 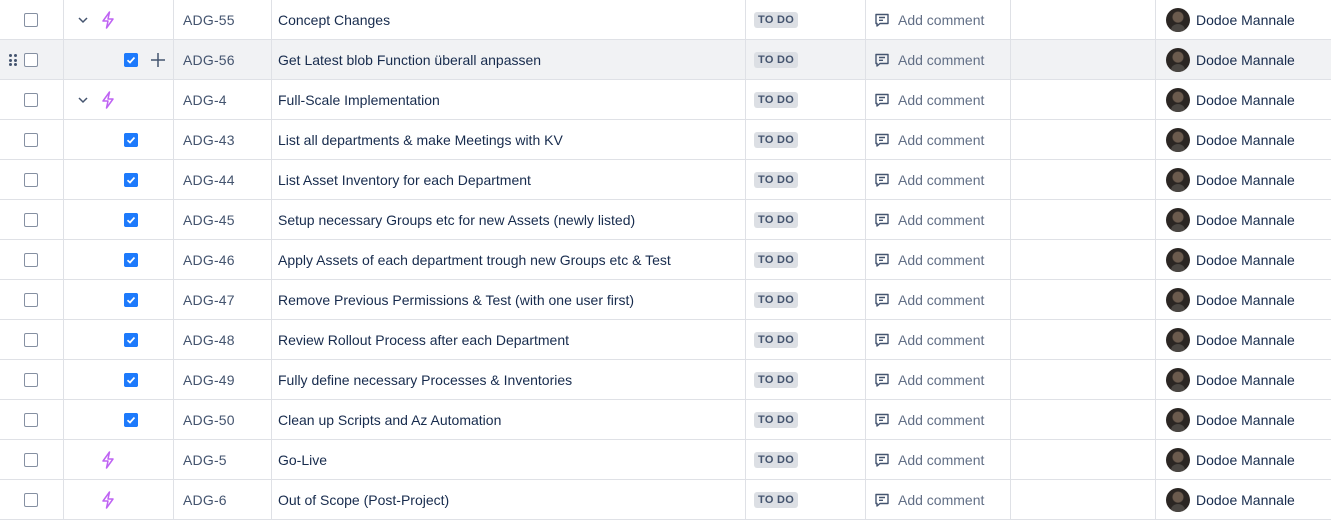 What do you see at coordinates (223, 459) in the screenshot?
I see `issue-key: ADG-5` at bounding box center [223, 459].